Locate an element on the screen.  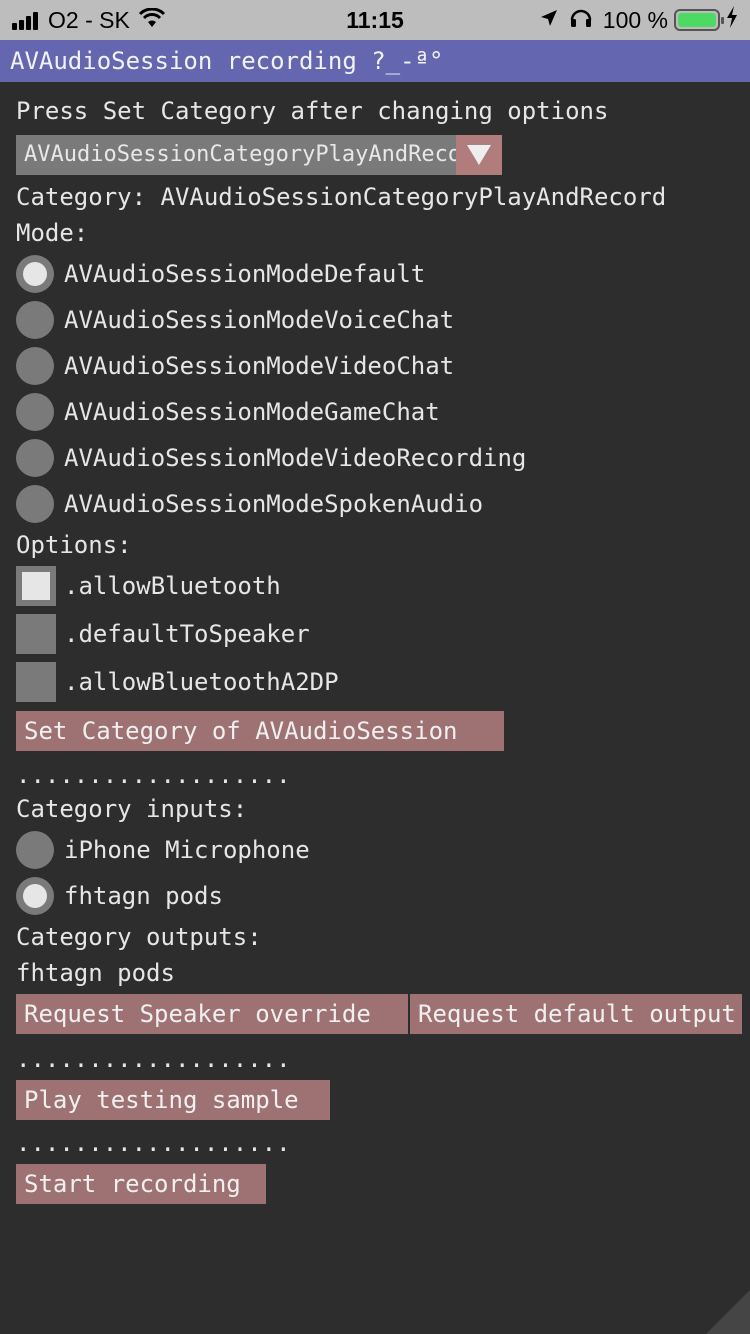
status-bar: O2 - SK 11:15 100 % is located at coordinates (375, 20).